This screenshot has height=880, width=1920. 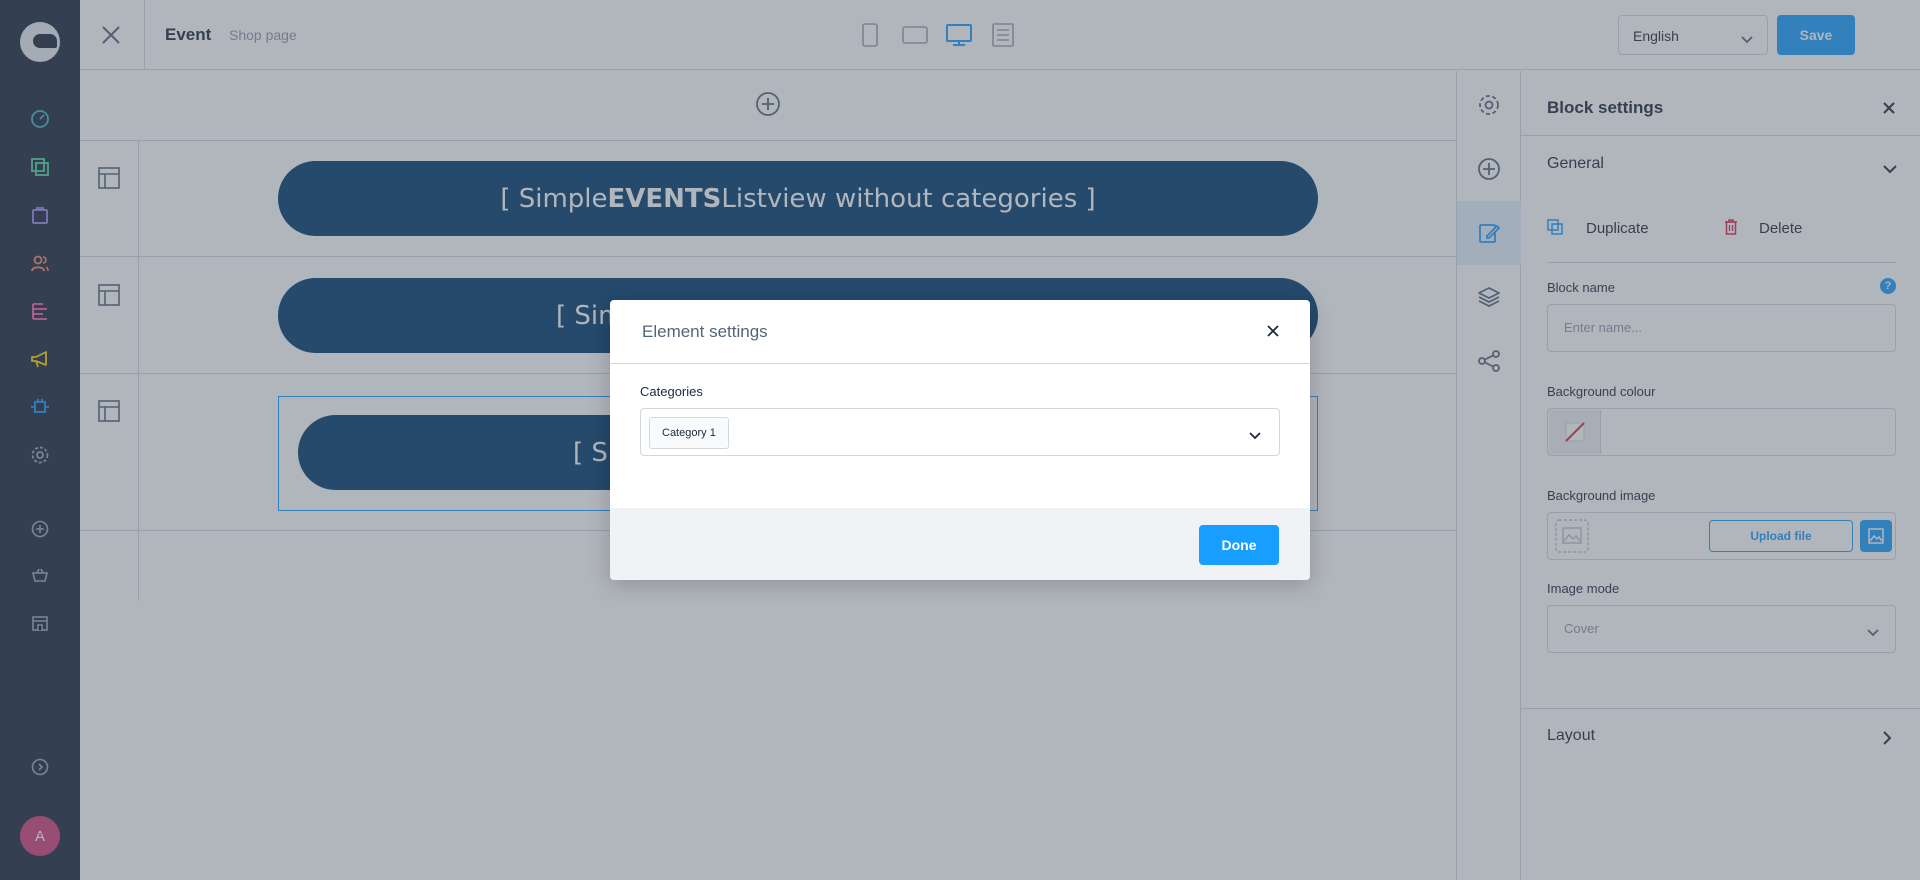 What do you see at coordinates (960, 544) in the screenshot?
I see `modal-footer: Done` at bounding box center [960, 544].